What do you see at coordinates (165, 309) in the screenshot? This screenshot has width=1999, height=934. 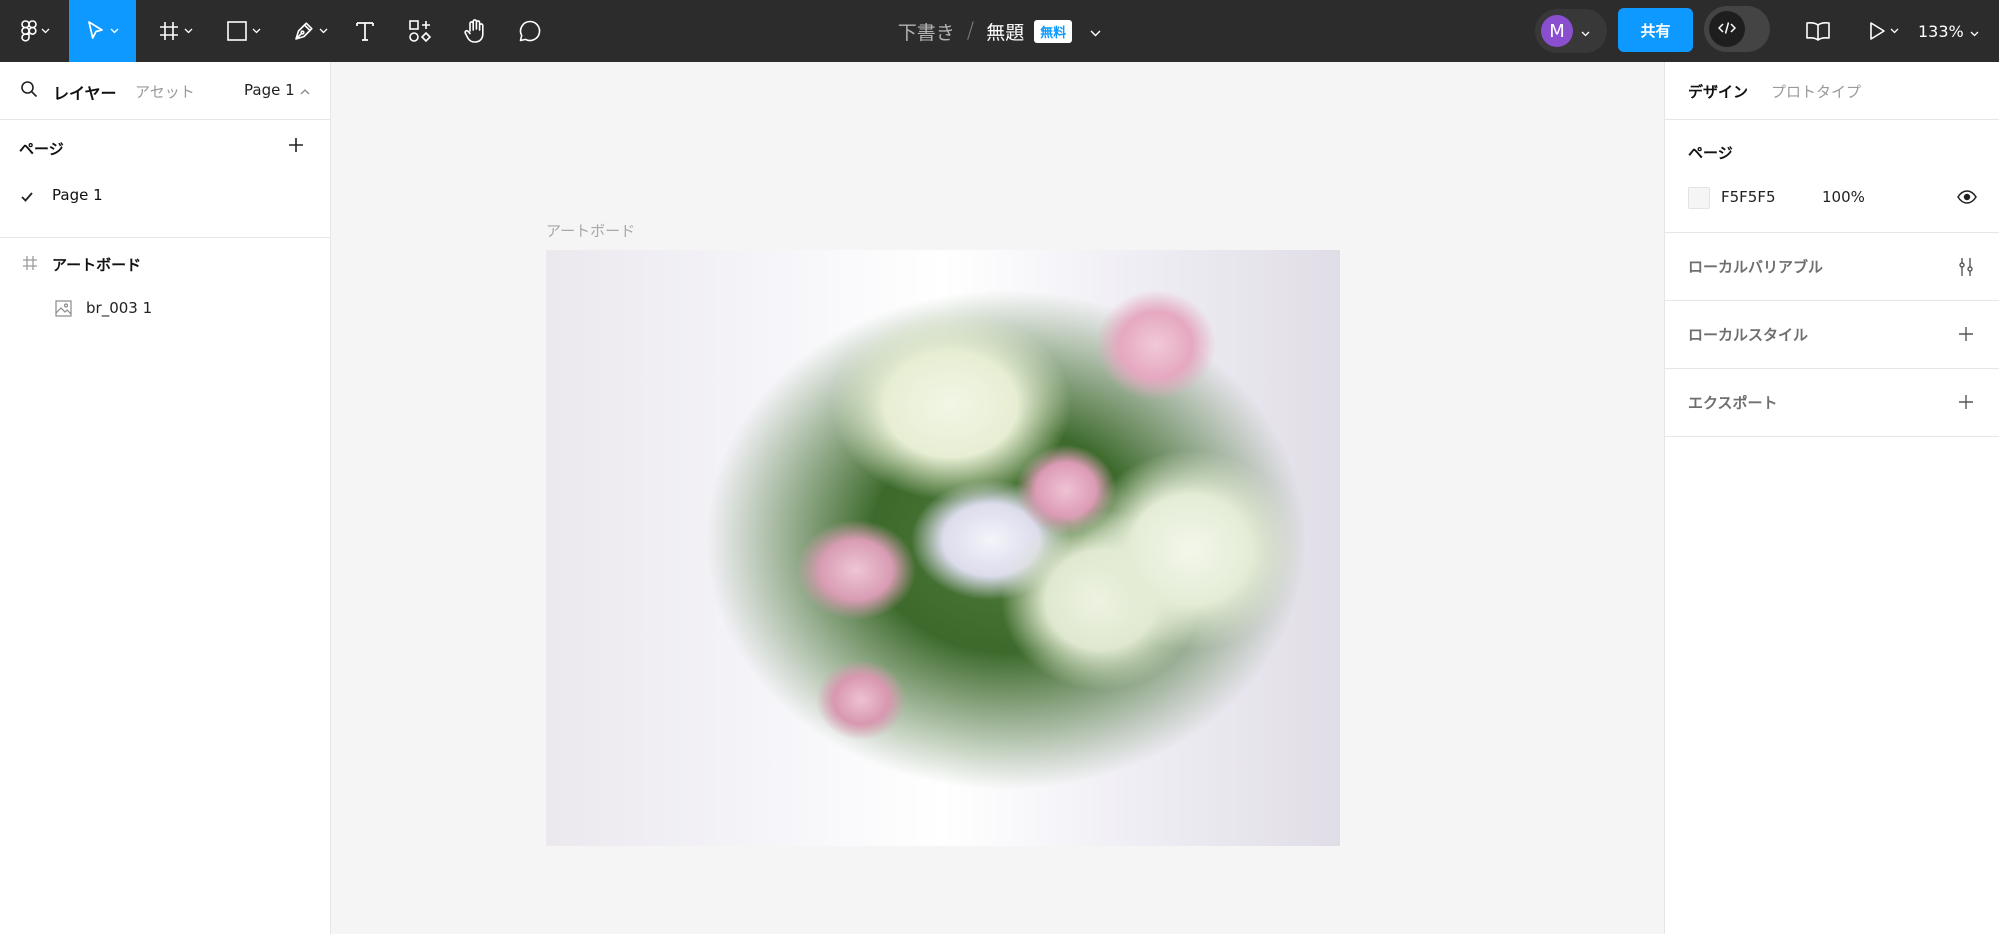 I see `layer-row: br_003 1` at bounding box center [165, 309].